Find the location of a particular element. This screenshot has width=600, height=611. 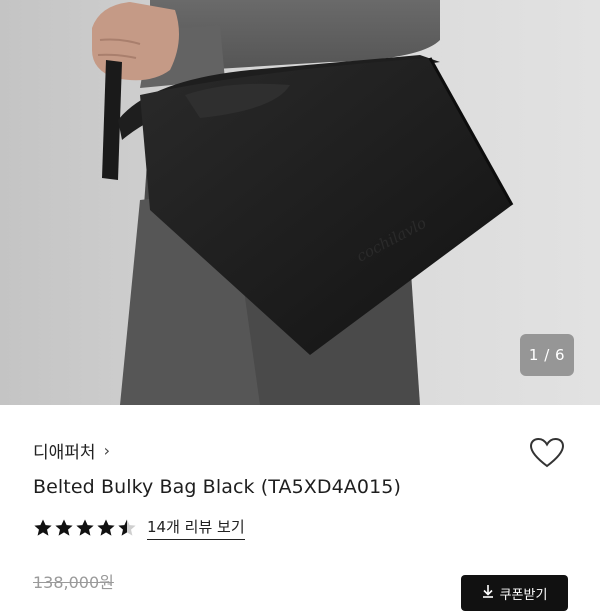

wishlist-button is located at coordinates (547, 453).